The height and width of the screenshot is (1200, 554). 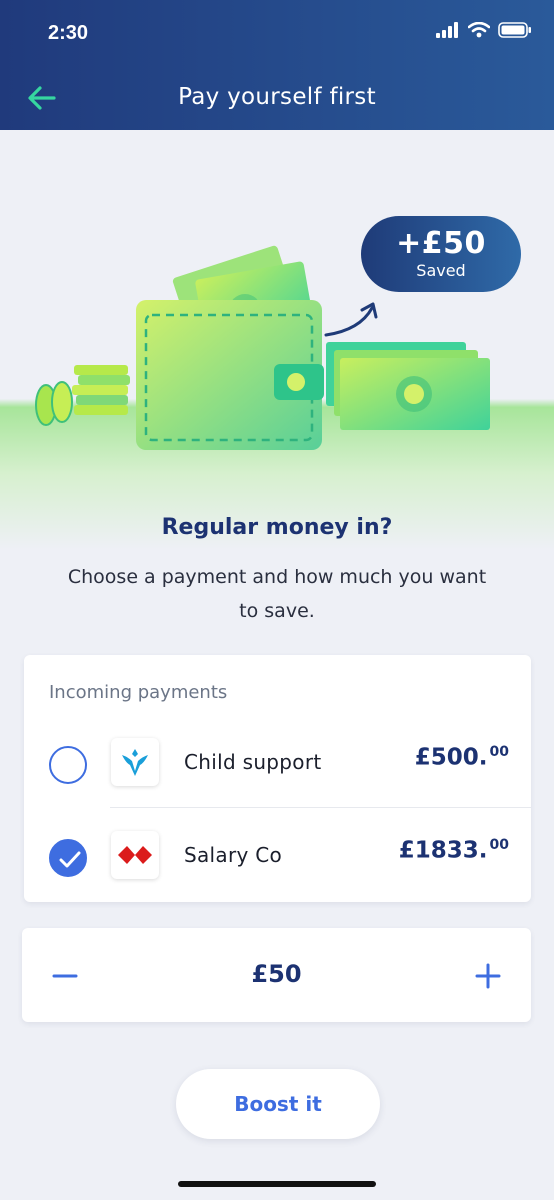 I want to click on battery-icon, so click(x=514, y=30).